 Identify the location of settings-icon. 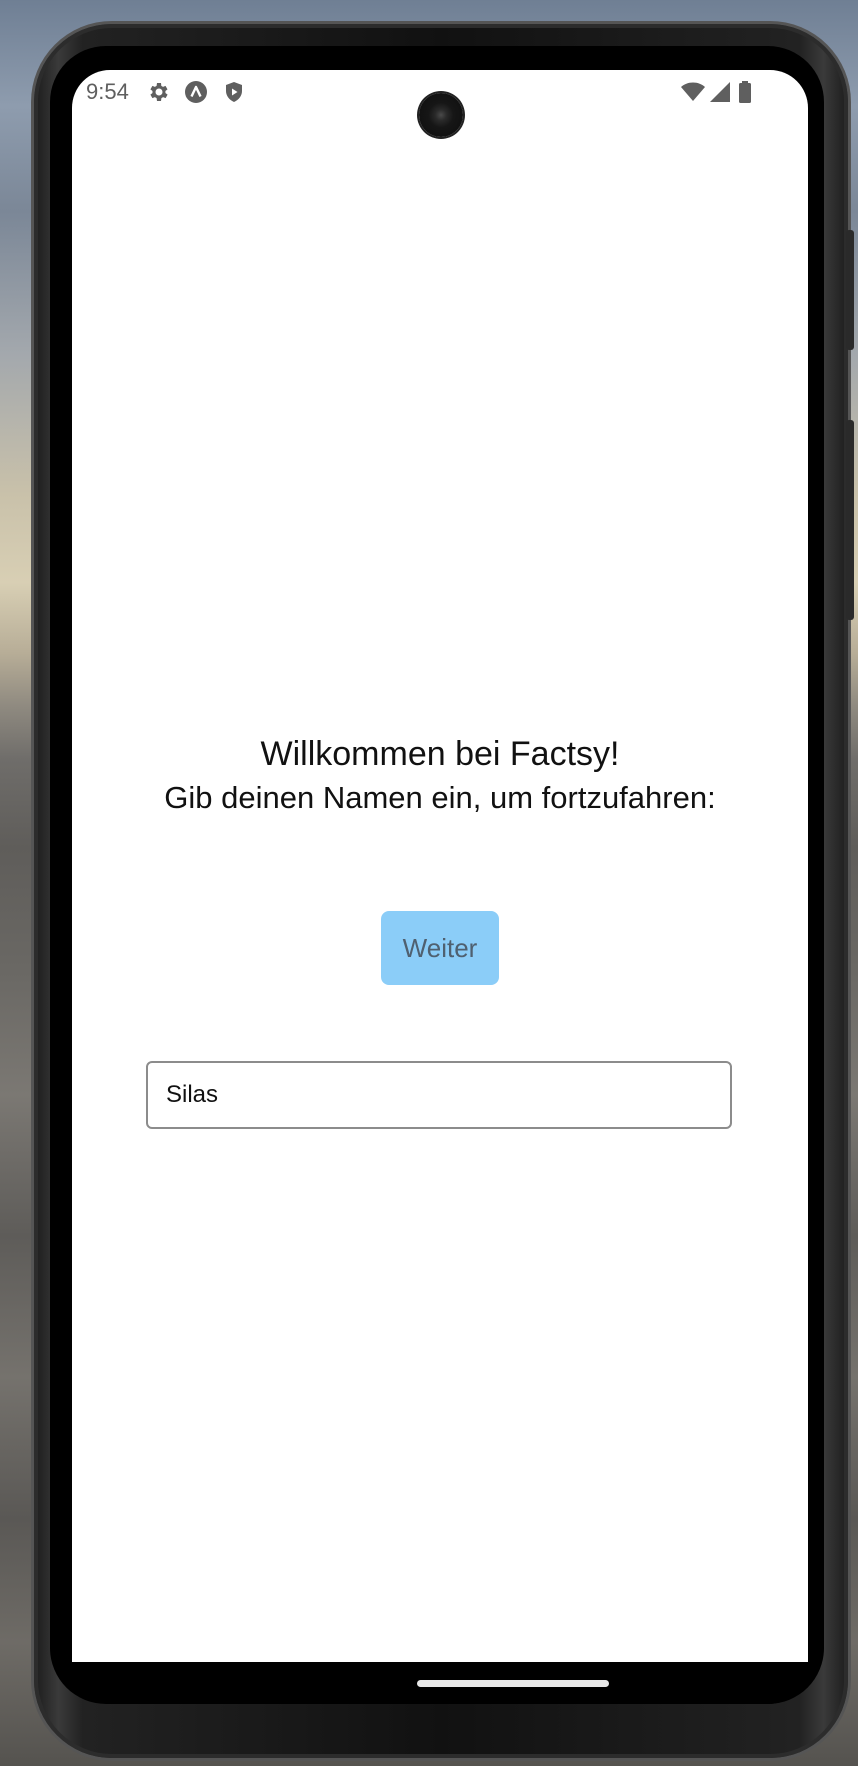
(159, 92).